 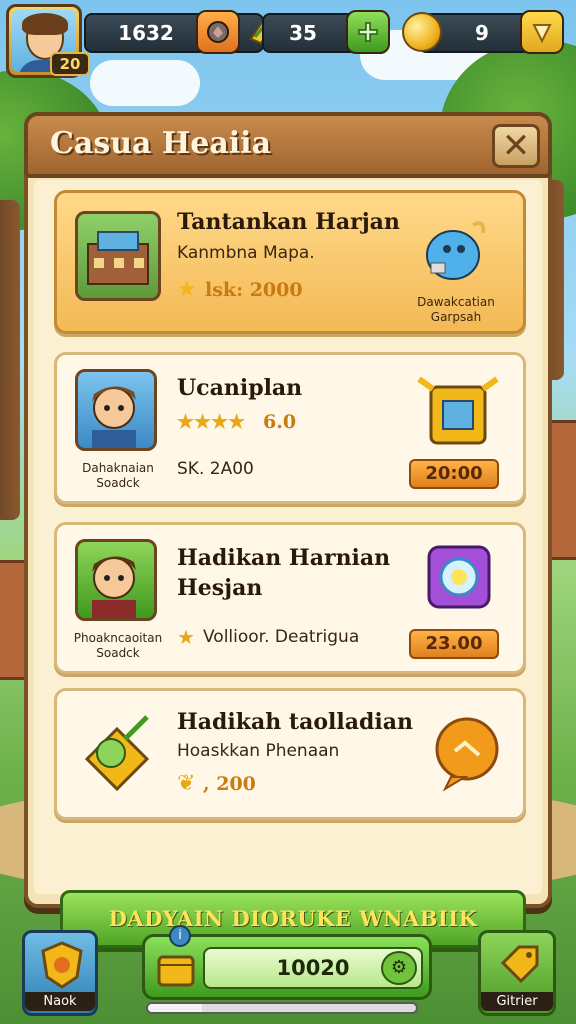 I want to click on card-3-stat: Vollioor. Deatrigua, so click(x=281, y=637).